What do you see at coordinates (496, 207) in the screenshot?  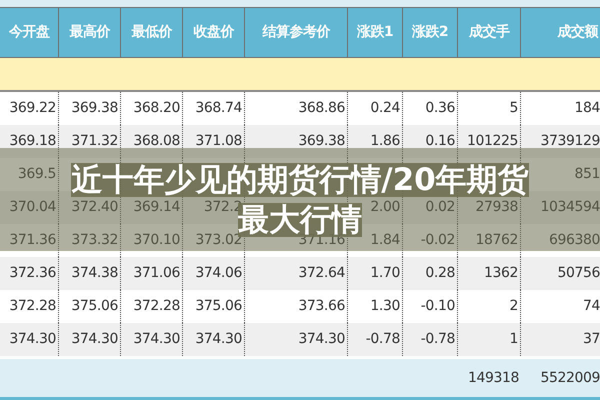 I see `table-cell-text: 27938` at bounding box center [496, 207].